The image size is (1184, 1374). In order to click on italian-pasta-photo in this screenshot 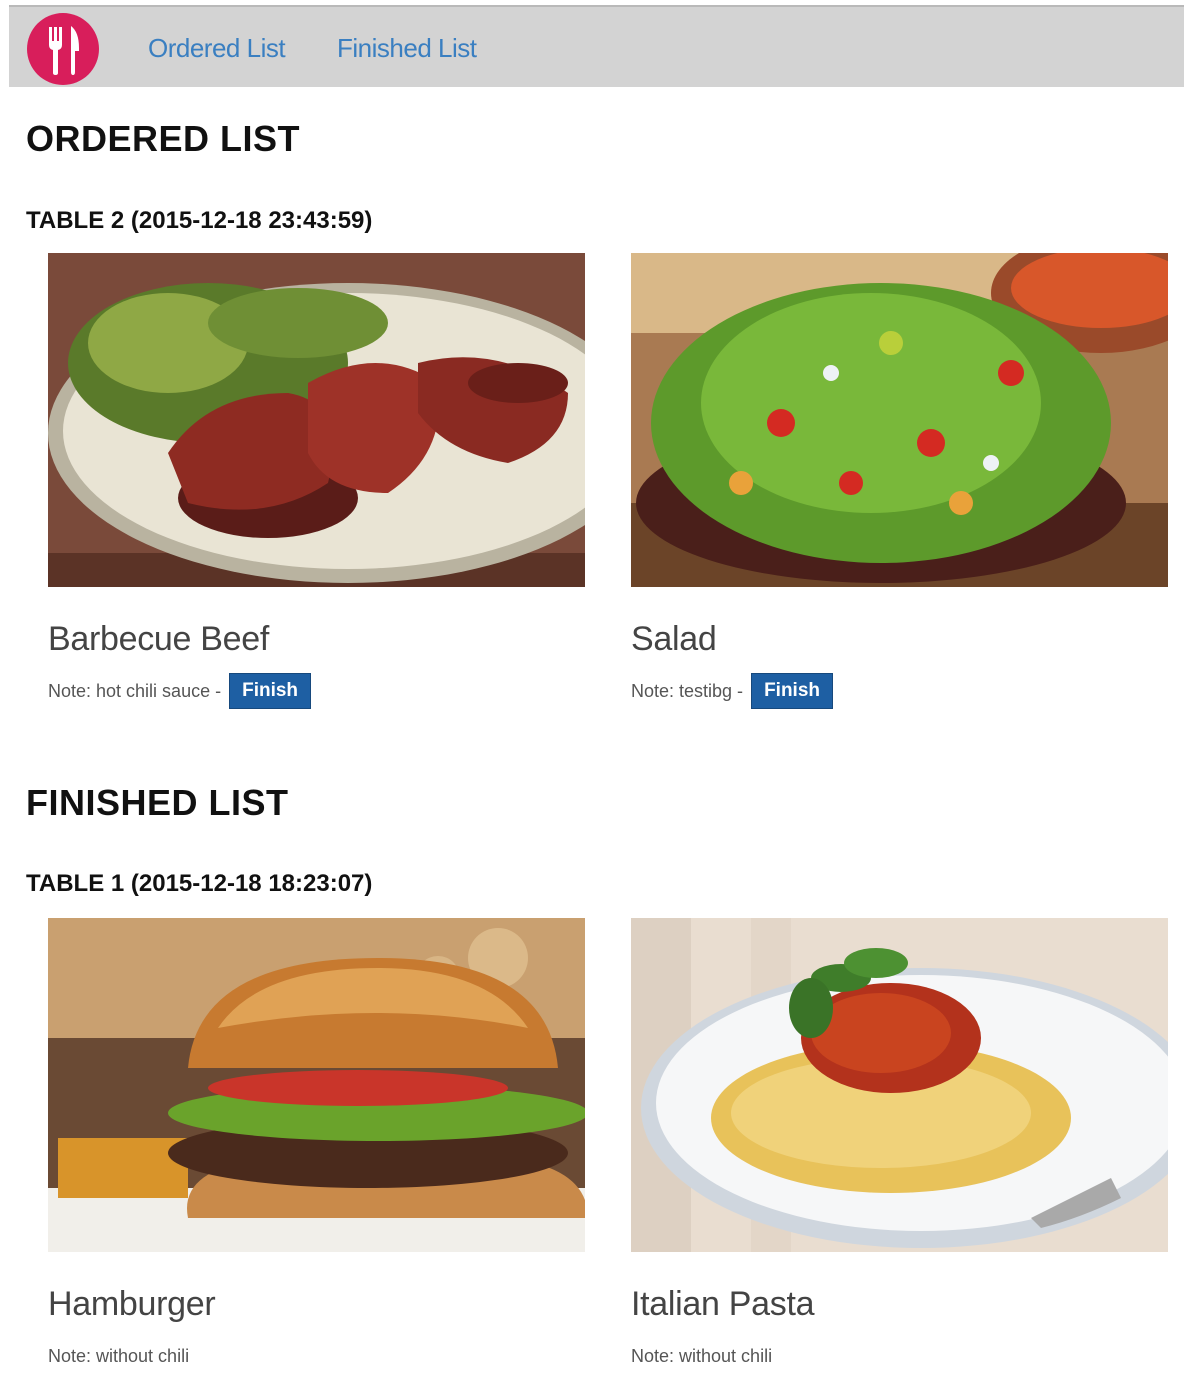, I will do `click(899, 1085)`.